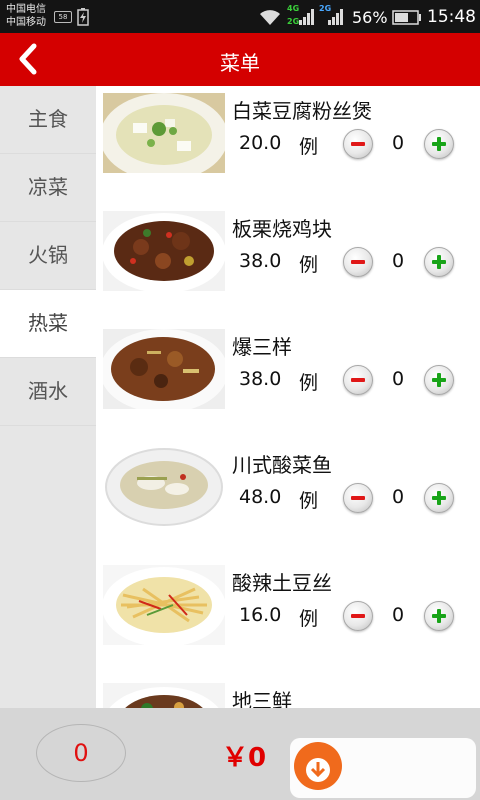 This screenshot has height=800, width=480. Describe the element at coordinates (288, 380) in the screenshot. I see `dish-item: 爆三样 38.0 例 0` at that location.